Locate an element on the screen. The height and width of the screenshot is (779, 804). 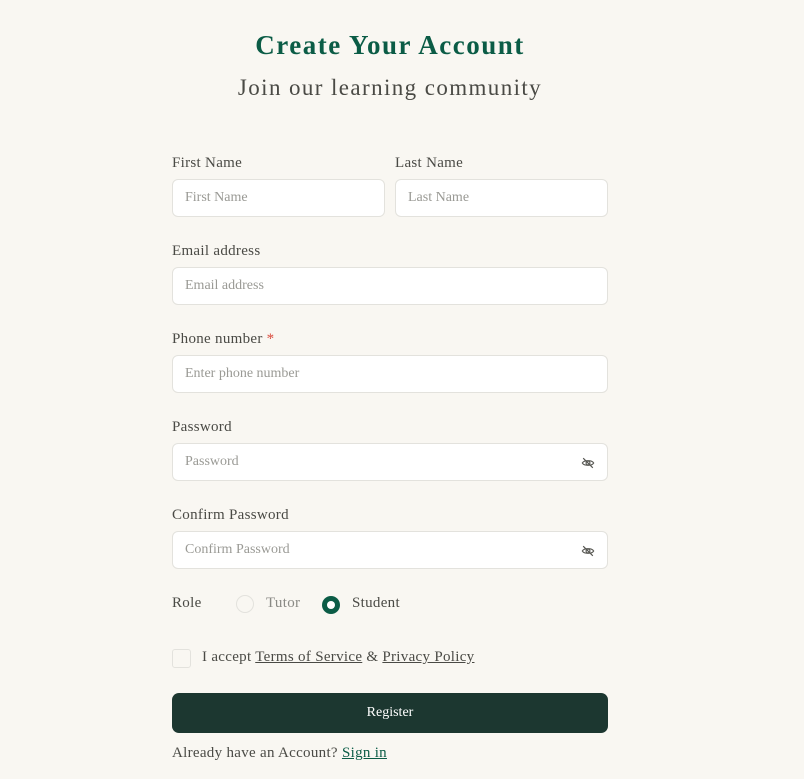
email-label: Email address is located at coordinates (216, 251).